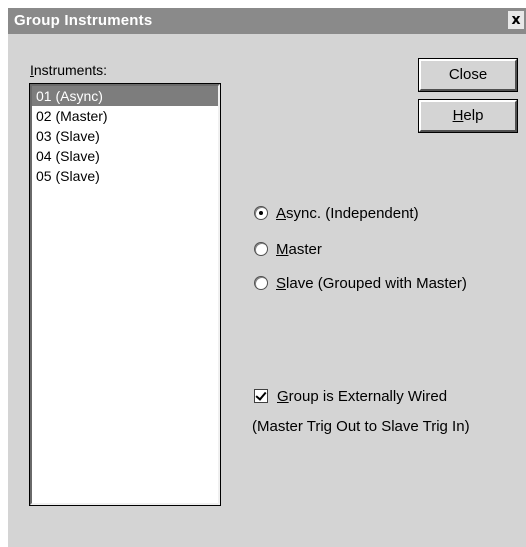 The width and height of the screenshot is (526, 547). I want to click on radio-master-indicator, so click(261, 249).